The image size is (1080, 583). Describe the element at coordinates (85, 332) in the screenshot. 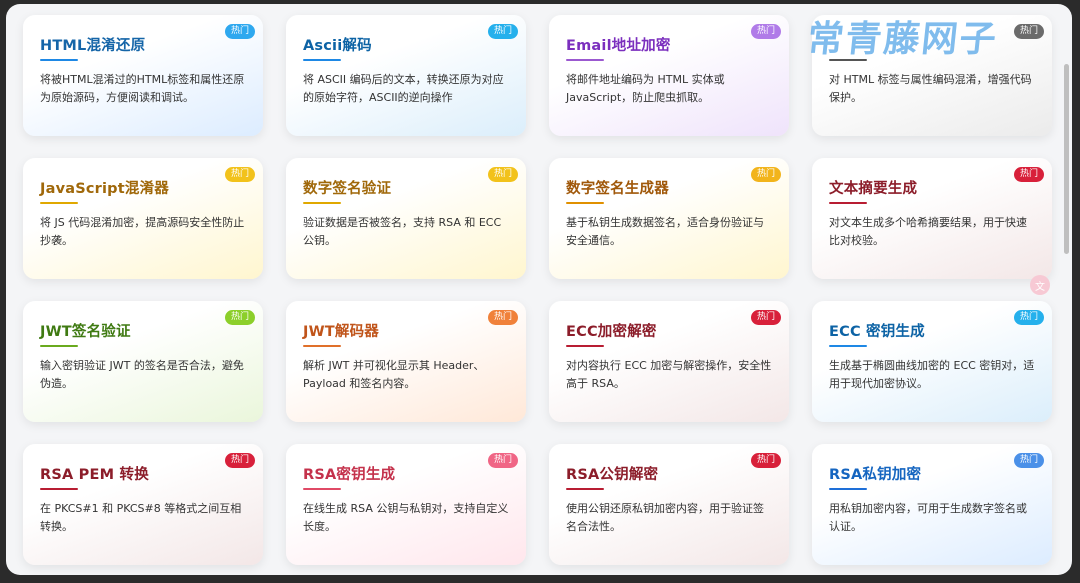

I see `tool-card-title: JWT签名验证` at that location.